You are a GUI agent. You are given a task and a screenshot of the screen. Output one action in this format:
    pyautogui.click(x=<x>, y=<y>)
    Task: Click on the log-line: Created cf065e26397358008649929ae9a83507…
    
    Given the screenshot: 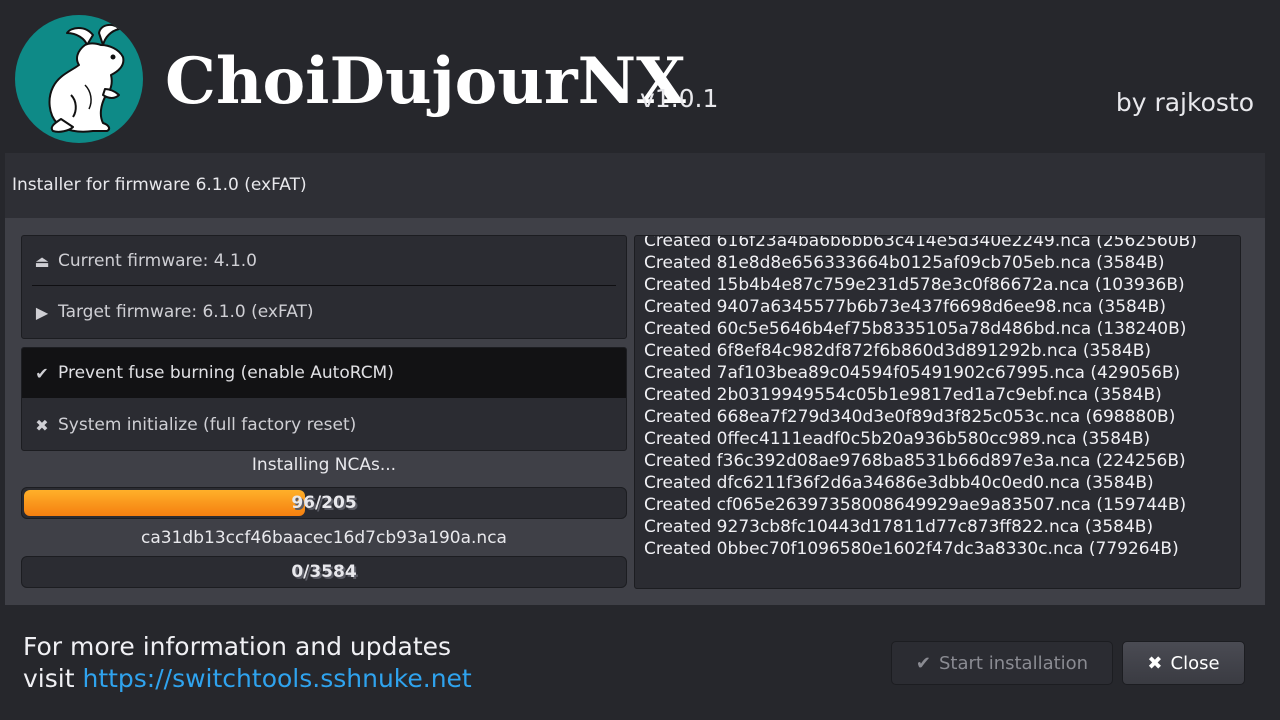 What is the action you would take?
    pyautogui.click(x=915, y=505)
    